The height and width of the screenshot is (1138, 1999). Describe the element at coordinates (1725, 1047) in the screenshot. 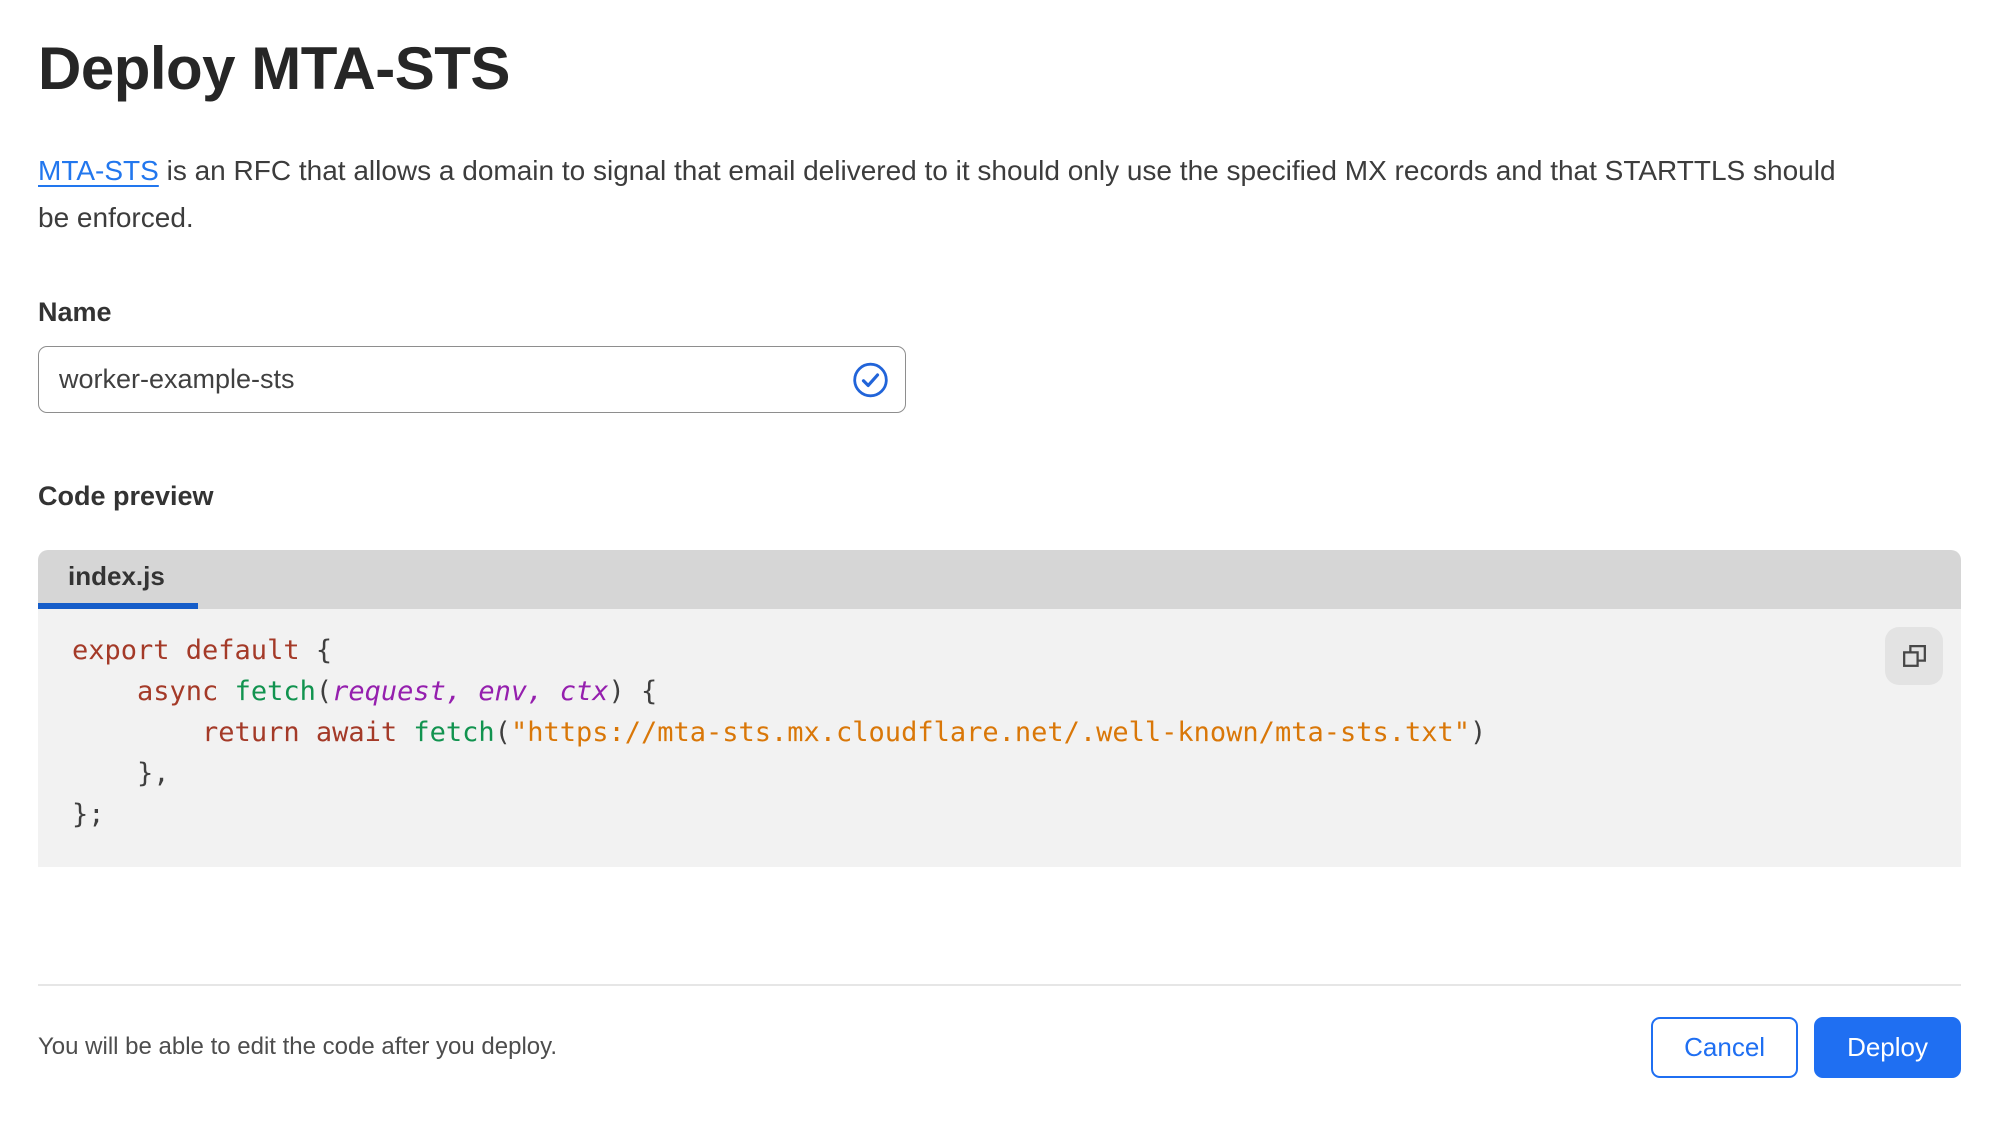

I see `cancel-button: Cancel` at that location.